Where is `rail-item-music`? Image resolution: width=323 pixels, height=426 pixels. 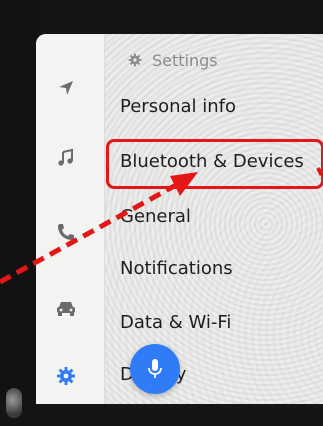
rail-item-music is located at coordinates (66, 158).